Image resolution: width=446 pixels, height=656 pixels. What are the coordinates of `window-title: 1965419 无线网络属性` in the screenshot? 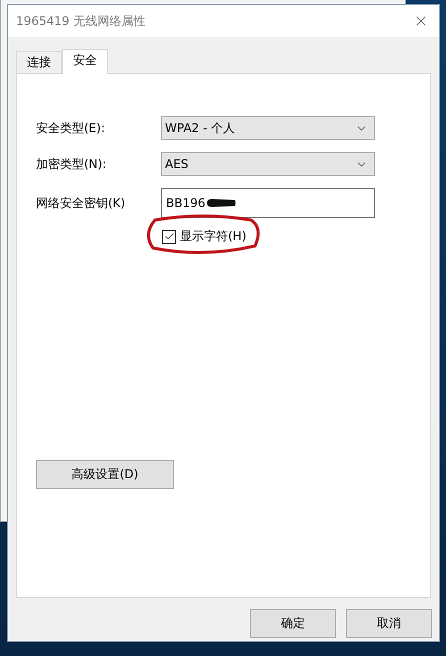 It's located at (81, 21).